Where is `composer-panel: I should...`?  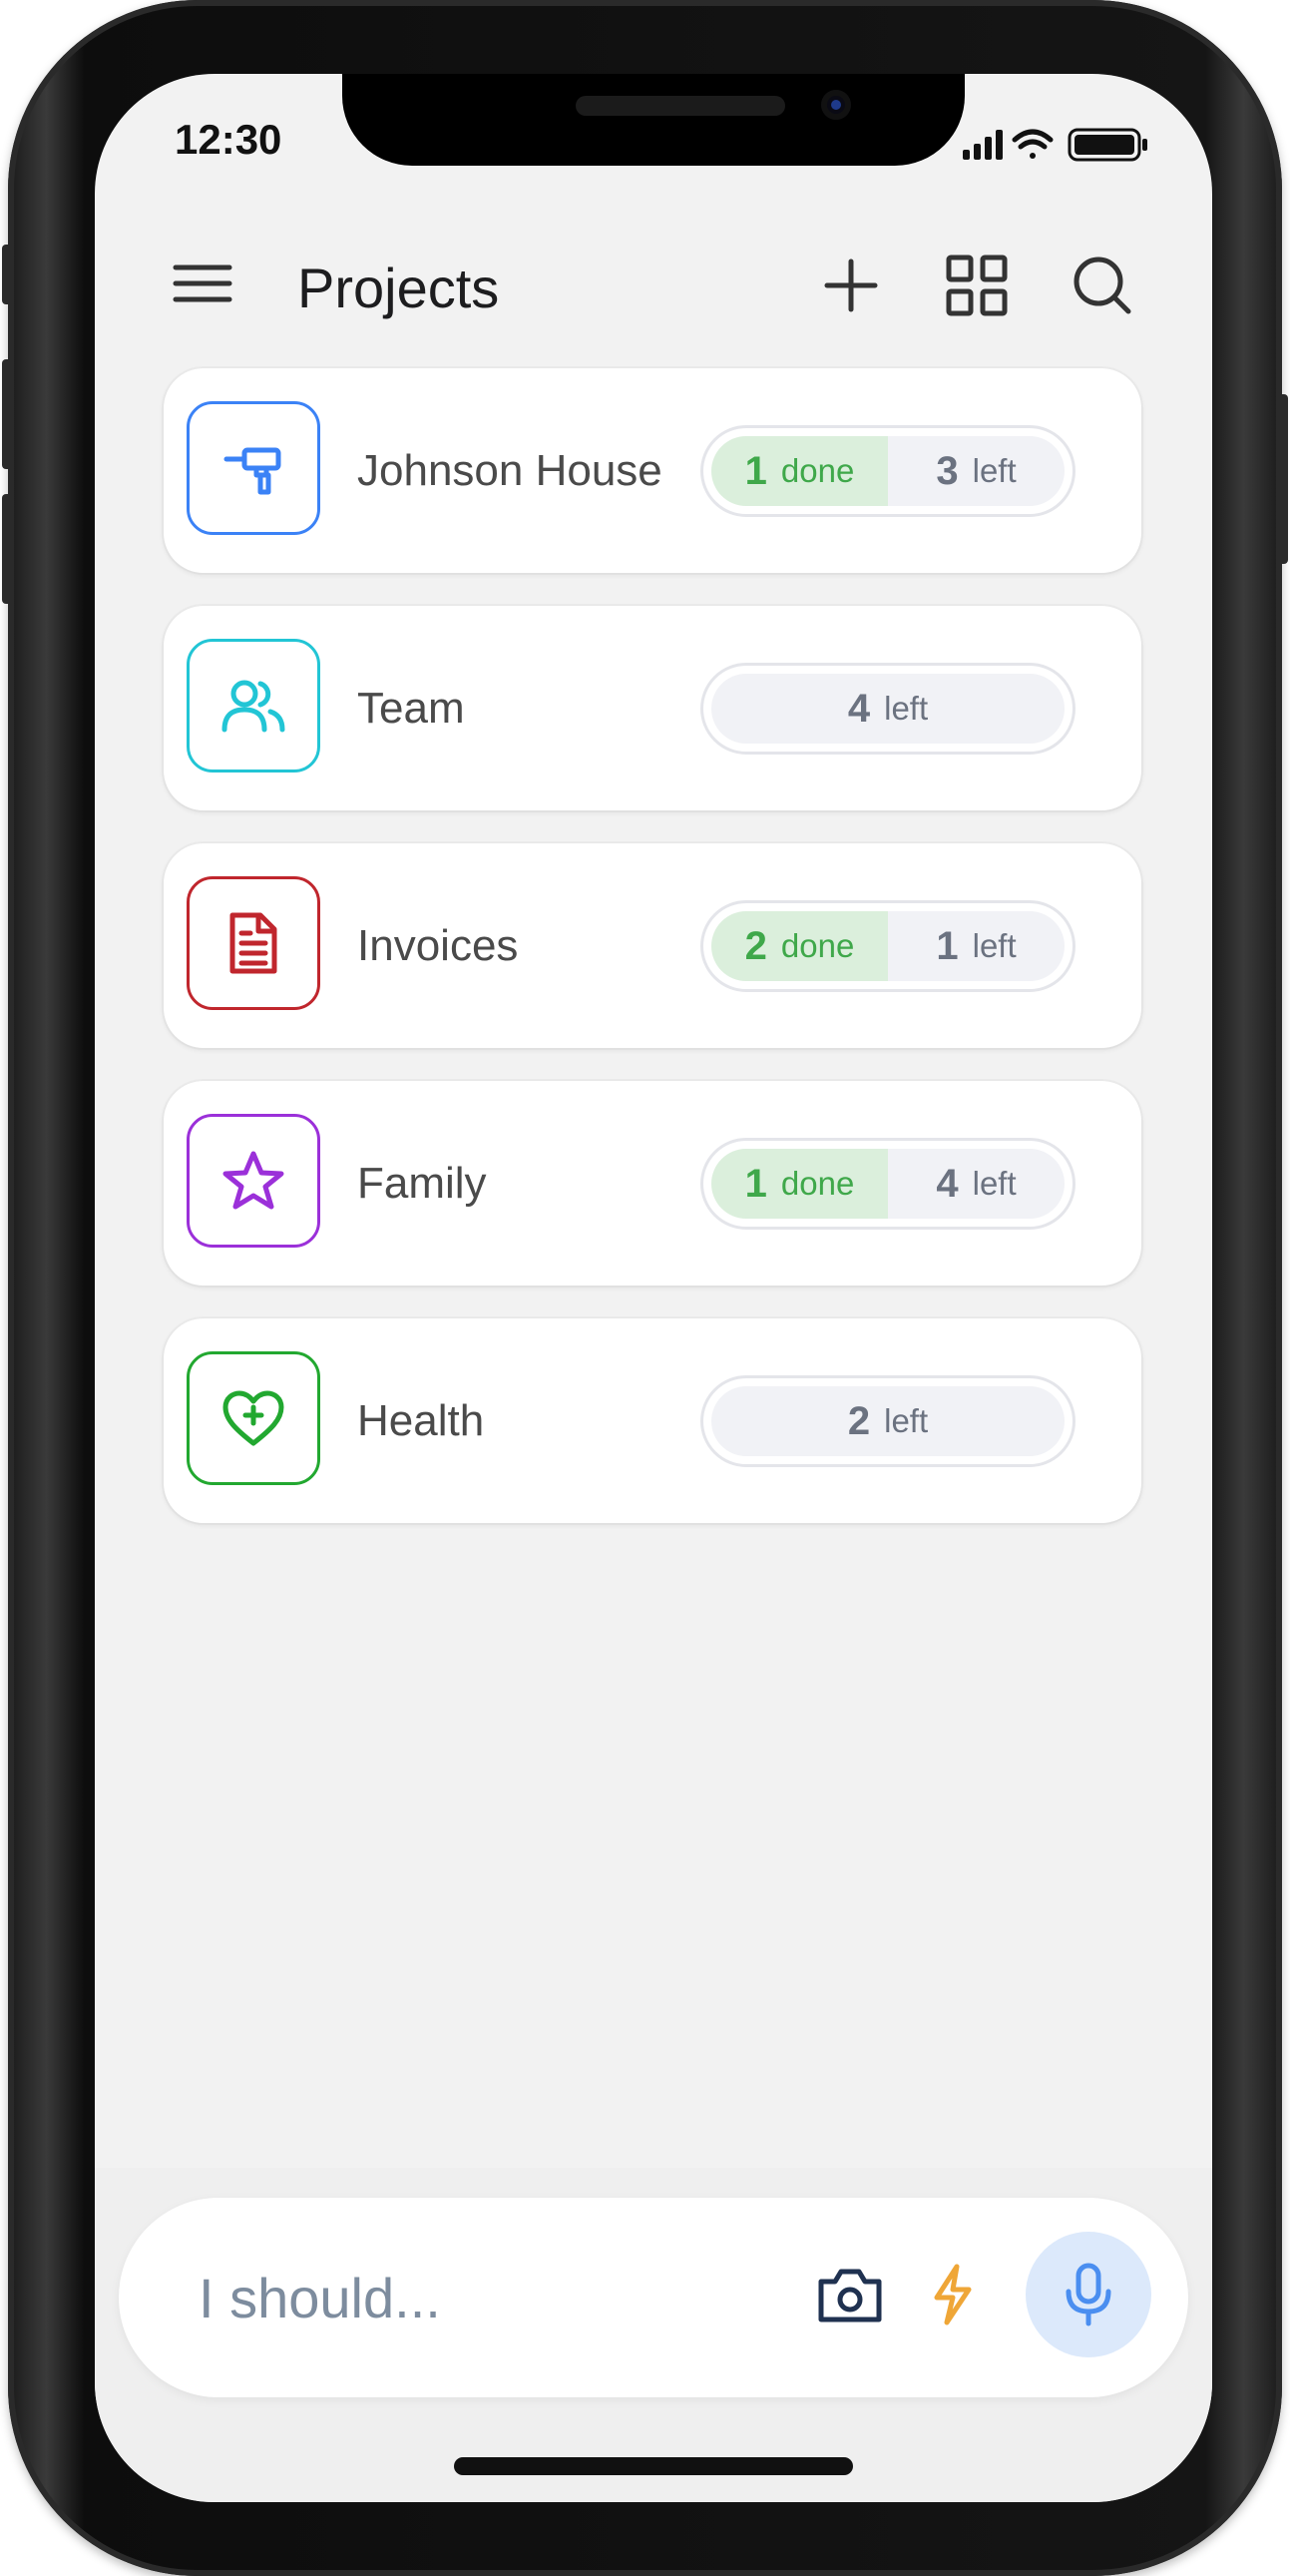
composer-panel: I should... is located at coordinates (654, 2335).